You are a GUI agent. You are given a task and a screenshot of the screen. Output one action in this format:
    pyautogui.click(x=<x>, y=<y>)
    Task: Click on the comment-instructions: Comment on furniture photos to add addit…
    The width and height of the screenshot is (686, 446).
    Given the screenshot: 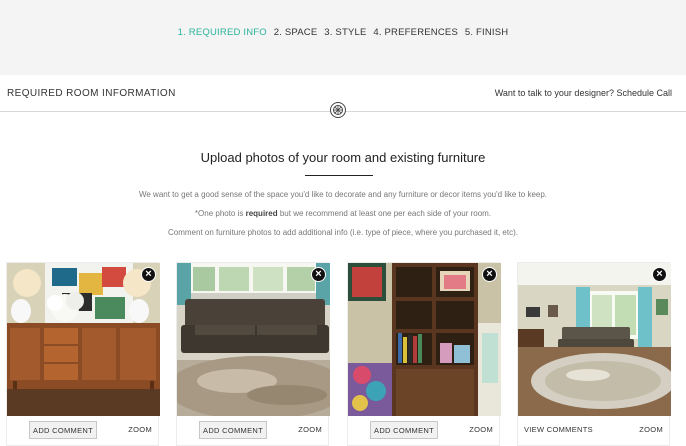 What is the action you would take?
    pyautogui.click(x=343, y=232)
    